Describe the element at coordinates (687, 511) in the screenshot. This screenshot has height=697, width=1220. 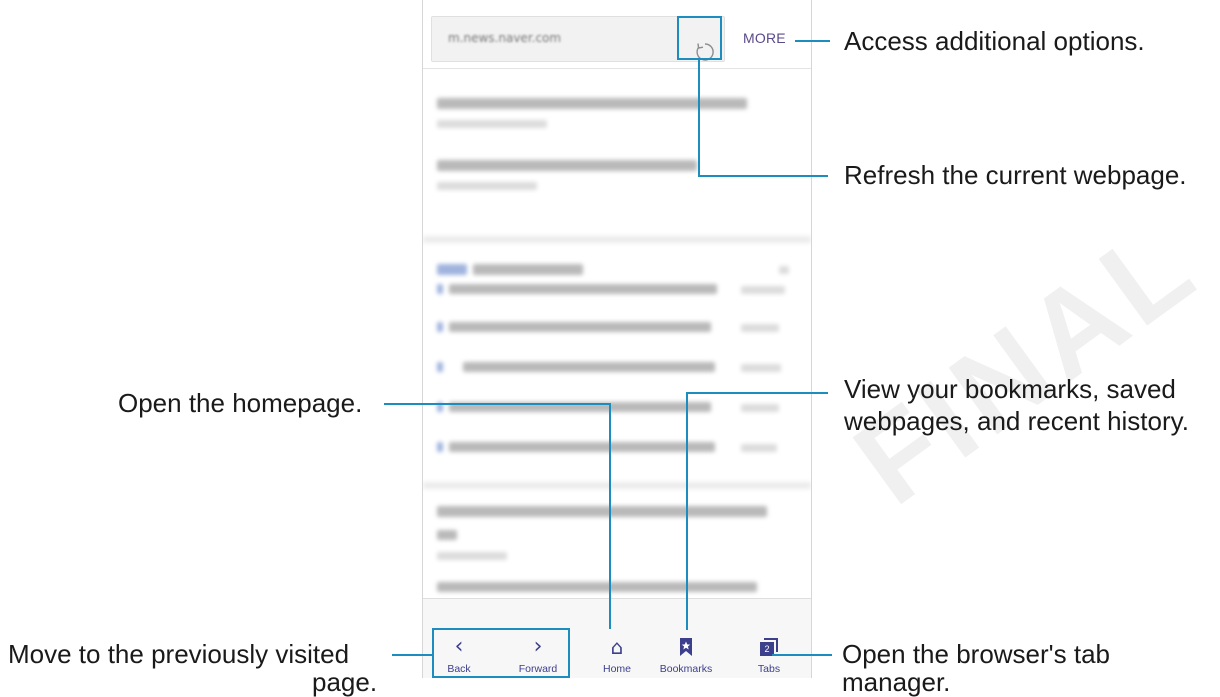
I see `bookmarks-callout-line-v` at that location.